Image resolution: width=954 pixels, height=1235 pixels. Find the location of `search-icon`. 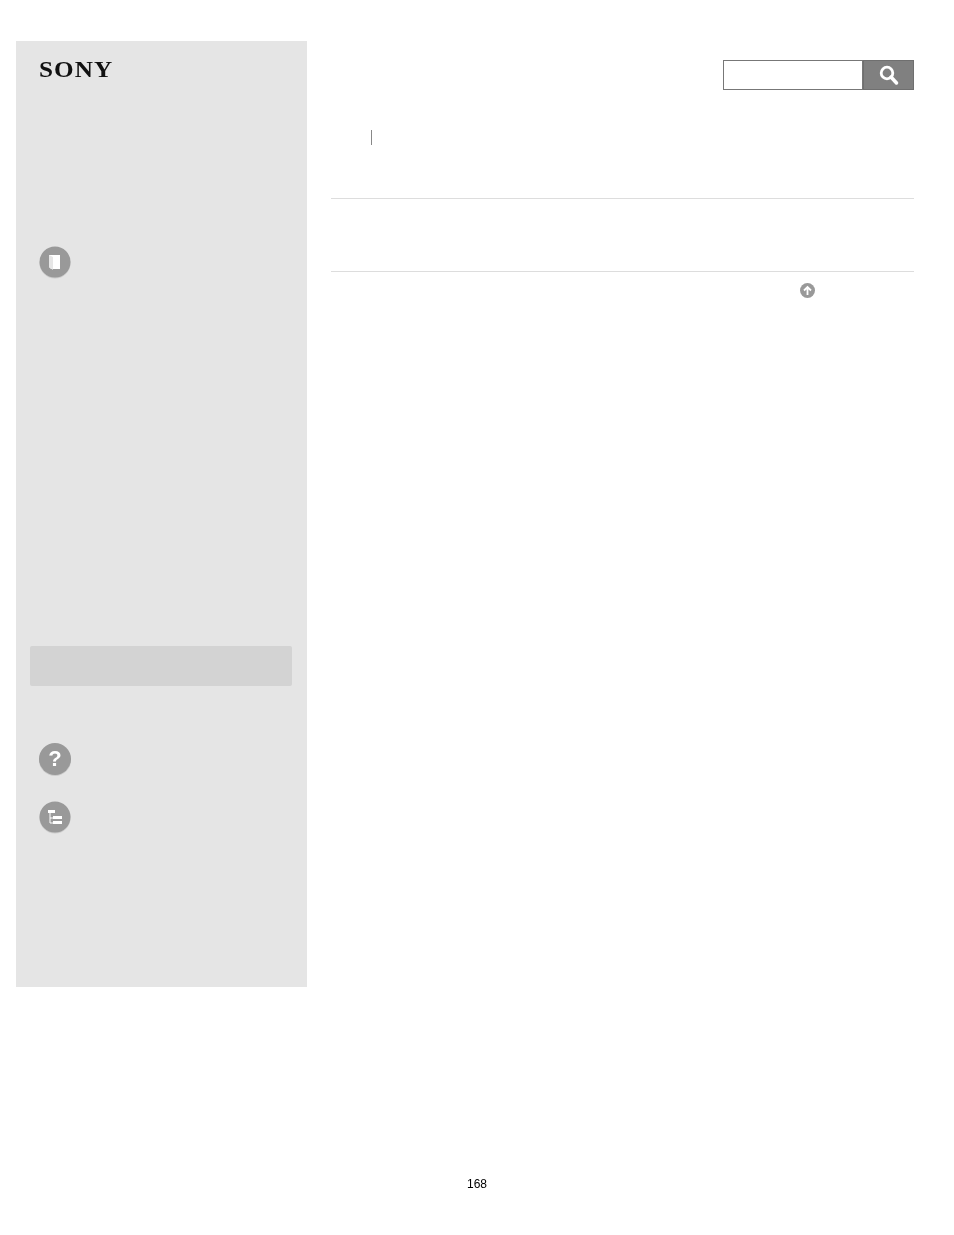

search-icon is located at coordinates (888, 75).